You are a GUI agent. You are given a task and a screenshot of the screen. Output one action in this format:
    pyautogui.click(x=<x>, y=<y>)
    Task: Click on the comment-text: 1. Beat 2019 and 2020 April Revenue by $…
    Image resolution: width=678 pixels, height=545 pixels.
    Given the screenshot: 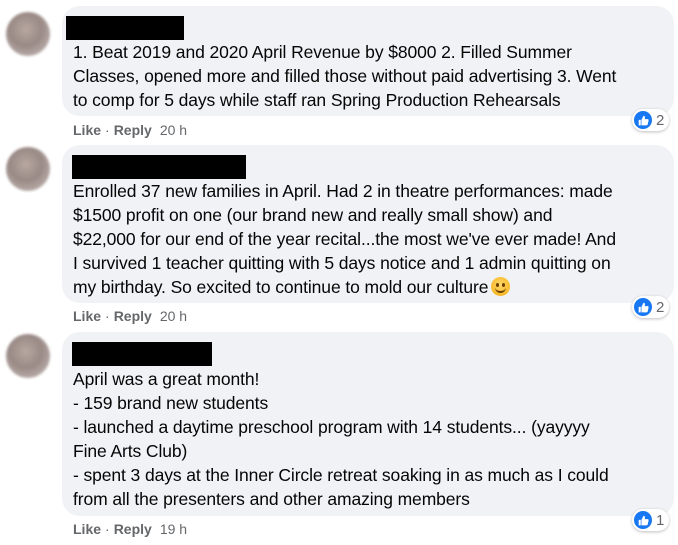 What is the action you would take?
    pyautogui.click(x=345, y=76)
    